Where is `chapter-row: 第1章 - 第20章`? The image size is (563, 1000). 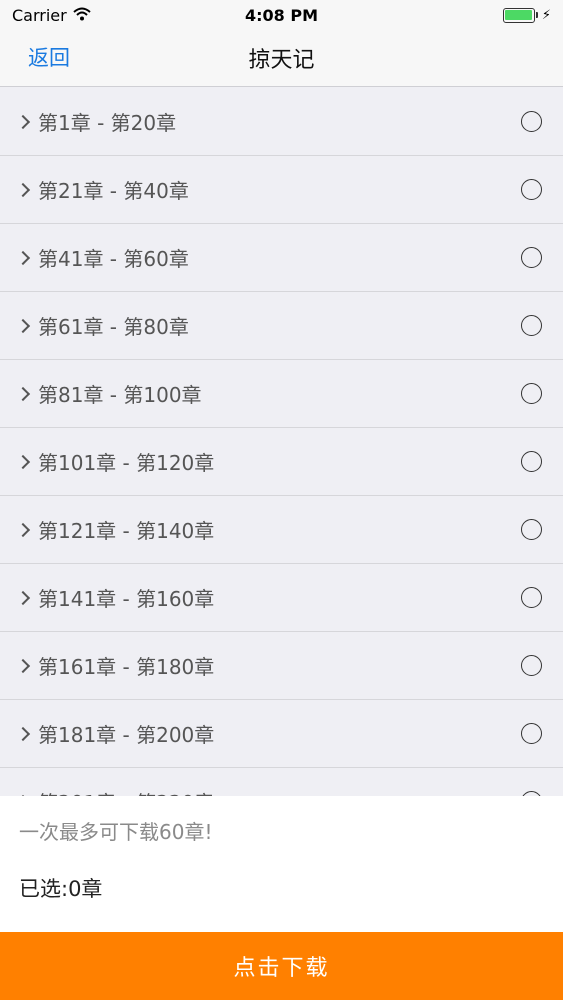
chapter-row: 第1章 - 第20章 is located at coordinates (281, 122).